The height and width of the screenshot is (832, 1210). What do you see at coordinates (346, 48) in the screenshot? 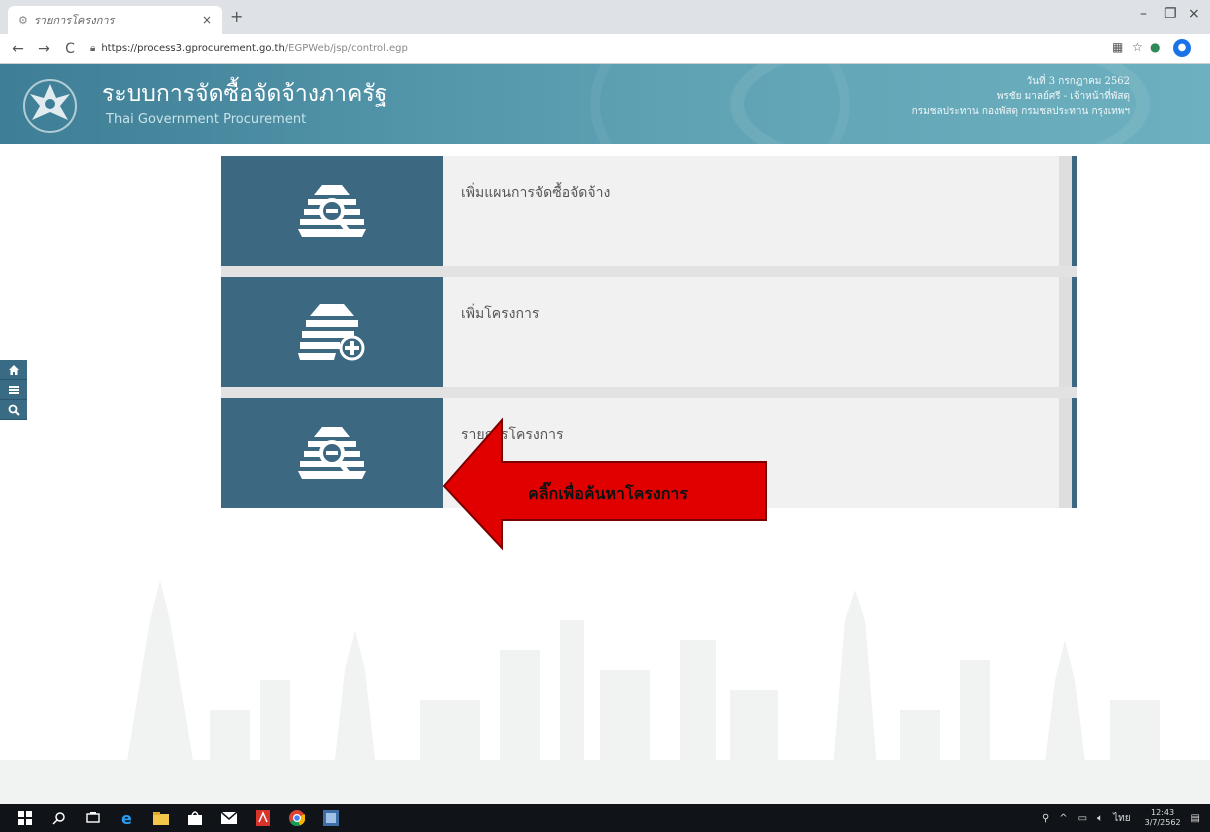
I see `url-path: /EGPWeb/jsp/control.egp` at bounding box center [346, 48].